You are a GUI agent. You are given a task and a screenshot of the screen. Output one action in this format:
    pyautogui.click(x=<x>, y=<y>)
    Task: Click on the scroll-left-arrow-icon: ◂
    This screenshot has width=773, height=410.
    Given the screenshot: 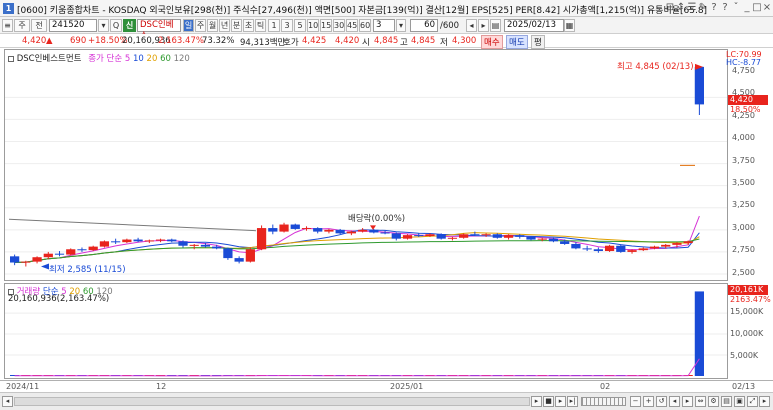 What is the action you would take?
    pyautogui.click(x=7, y=401)
    